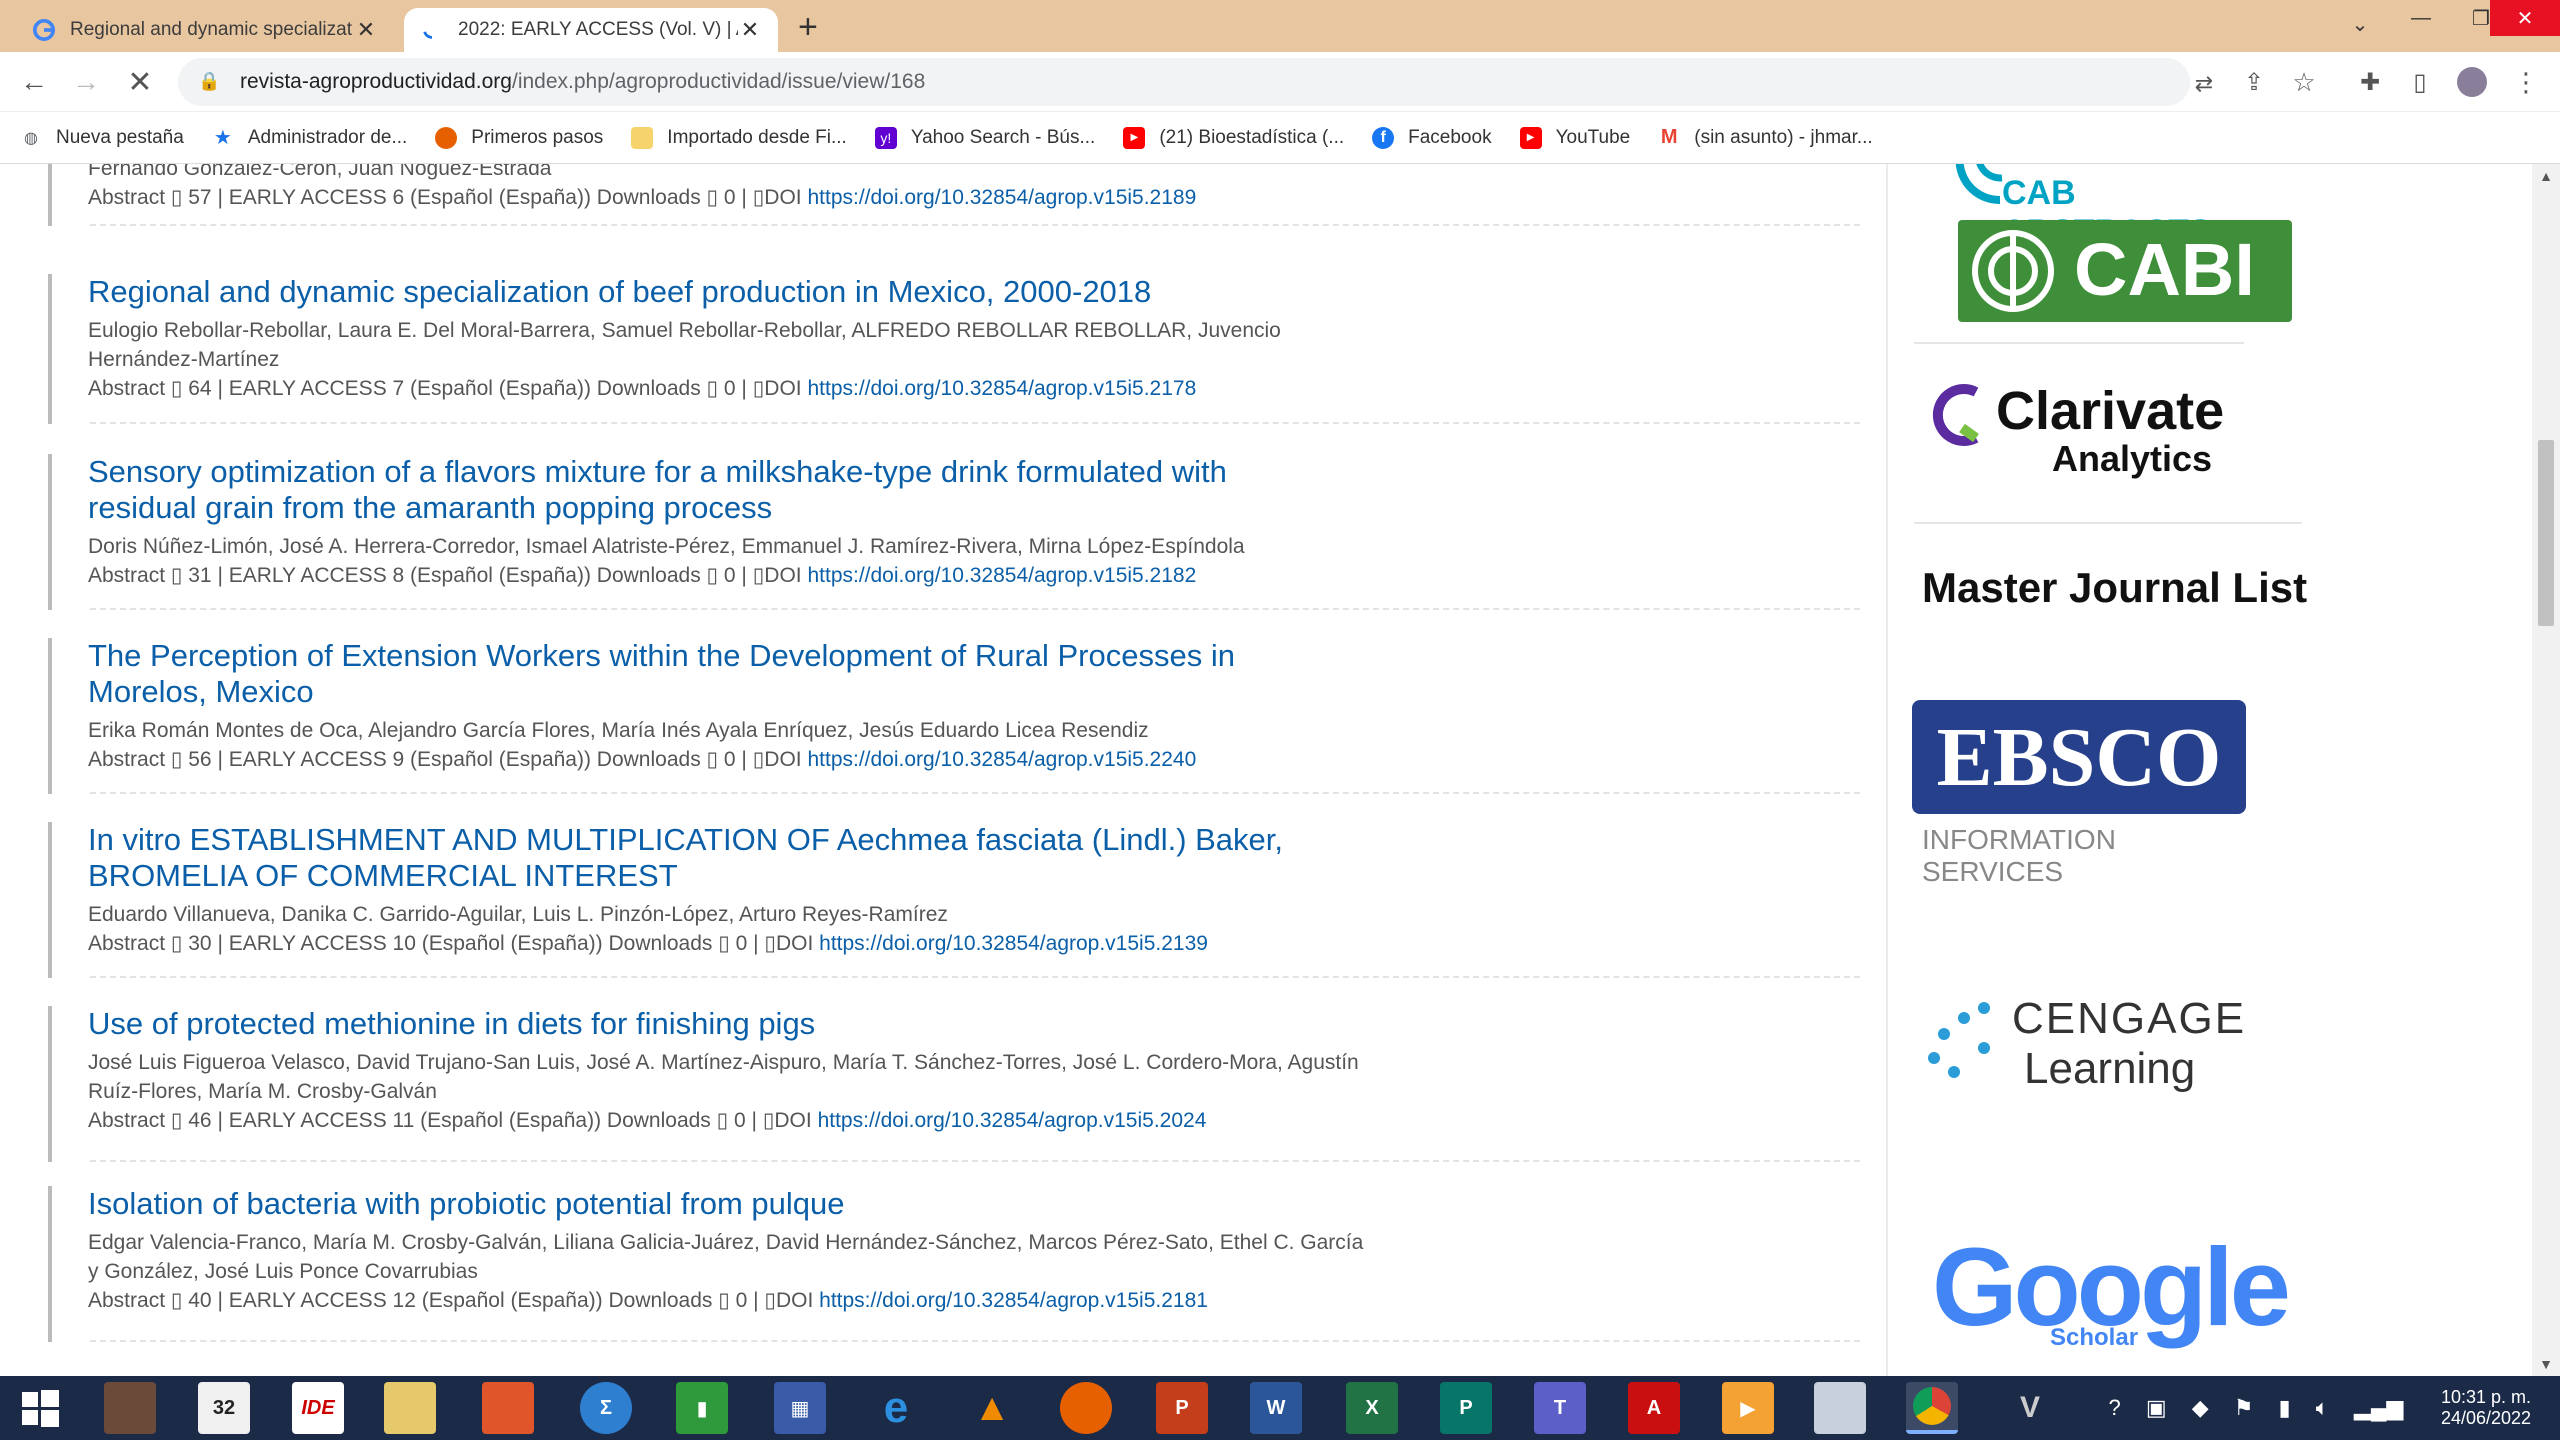 This screenshot has width=2560, height=1440. I want to click on close-window-button: ✕, so click(2525, 18).